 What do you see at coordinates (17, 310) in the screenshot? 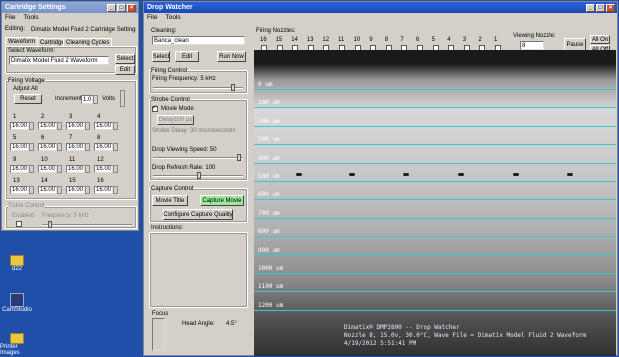
I see `desktop-icon-label: CamStudio` at bounding box center [17, 310].